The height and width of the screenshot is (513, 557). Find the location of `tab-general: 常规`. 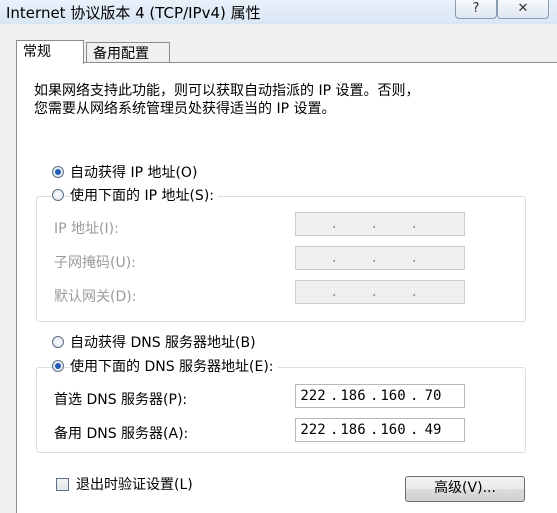

tab-general: 常规 is located at coordinates (50, 52).